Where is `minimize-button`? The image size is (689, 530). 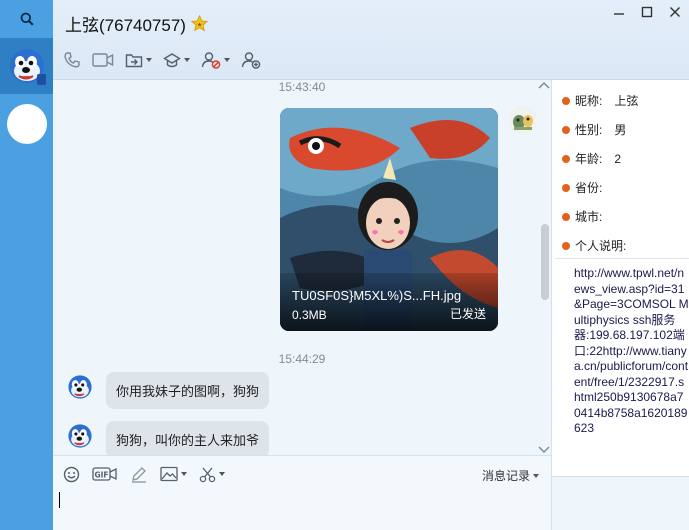 minimize-button is located at coordinates (619, 12).